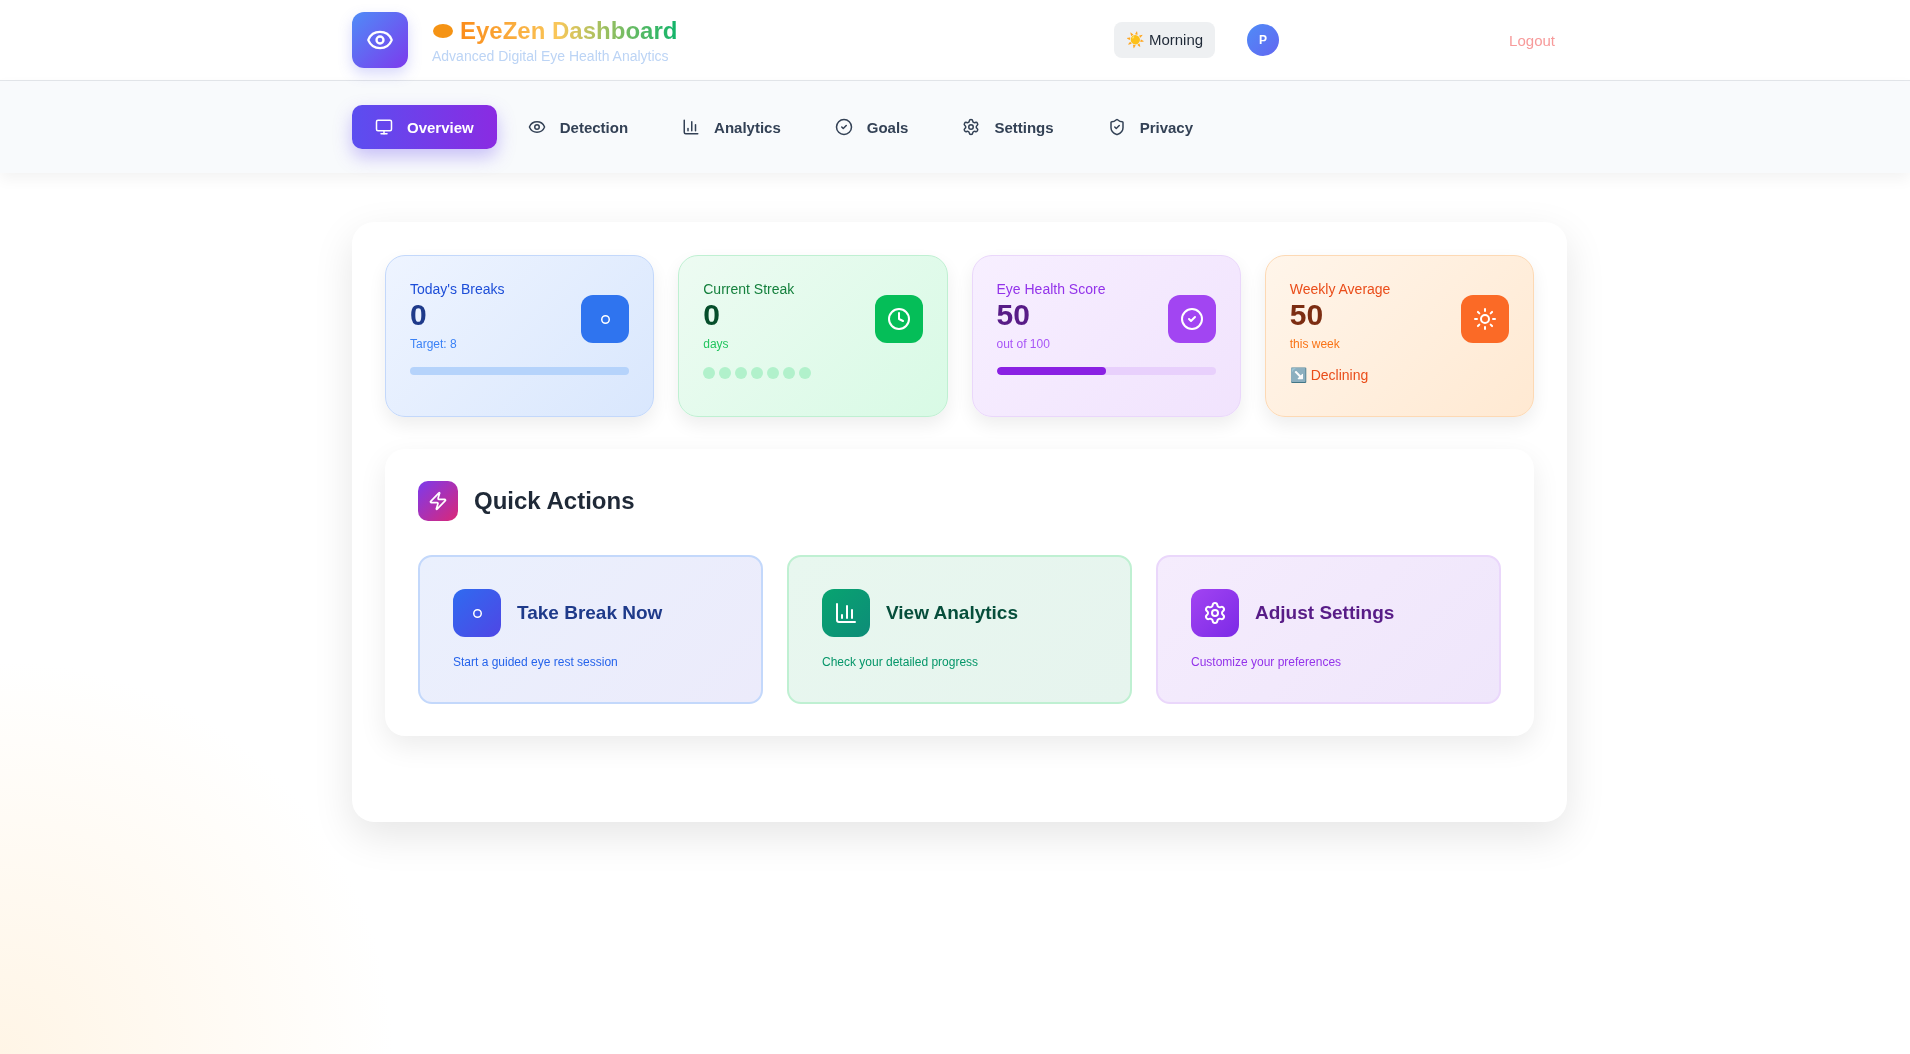 The width and height of the screenshot is (1910, 1054). I want to click on nav-tab: Analytics, so click(731, 127).